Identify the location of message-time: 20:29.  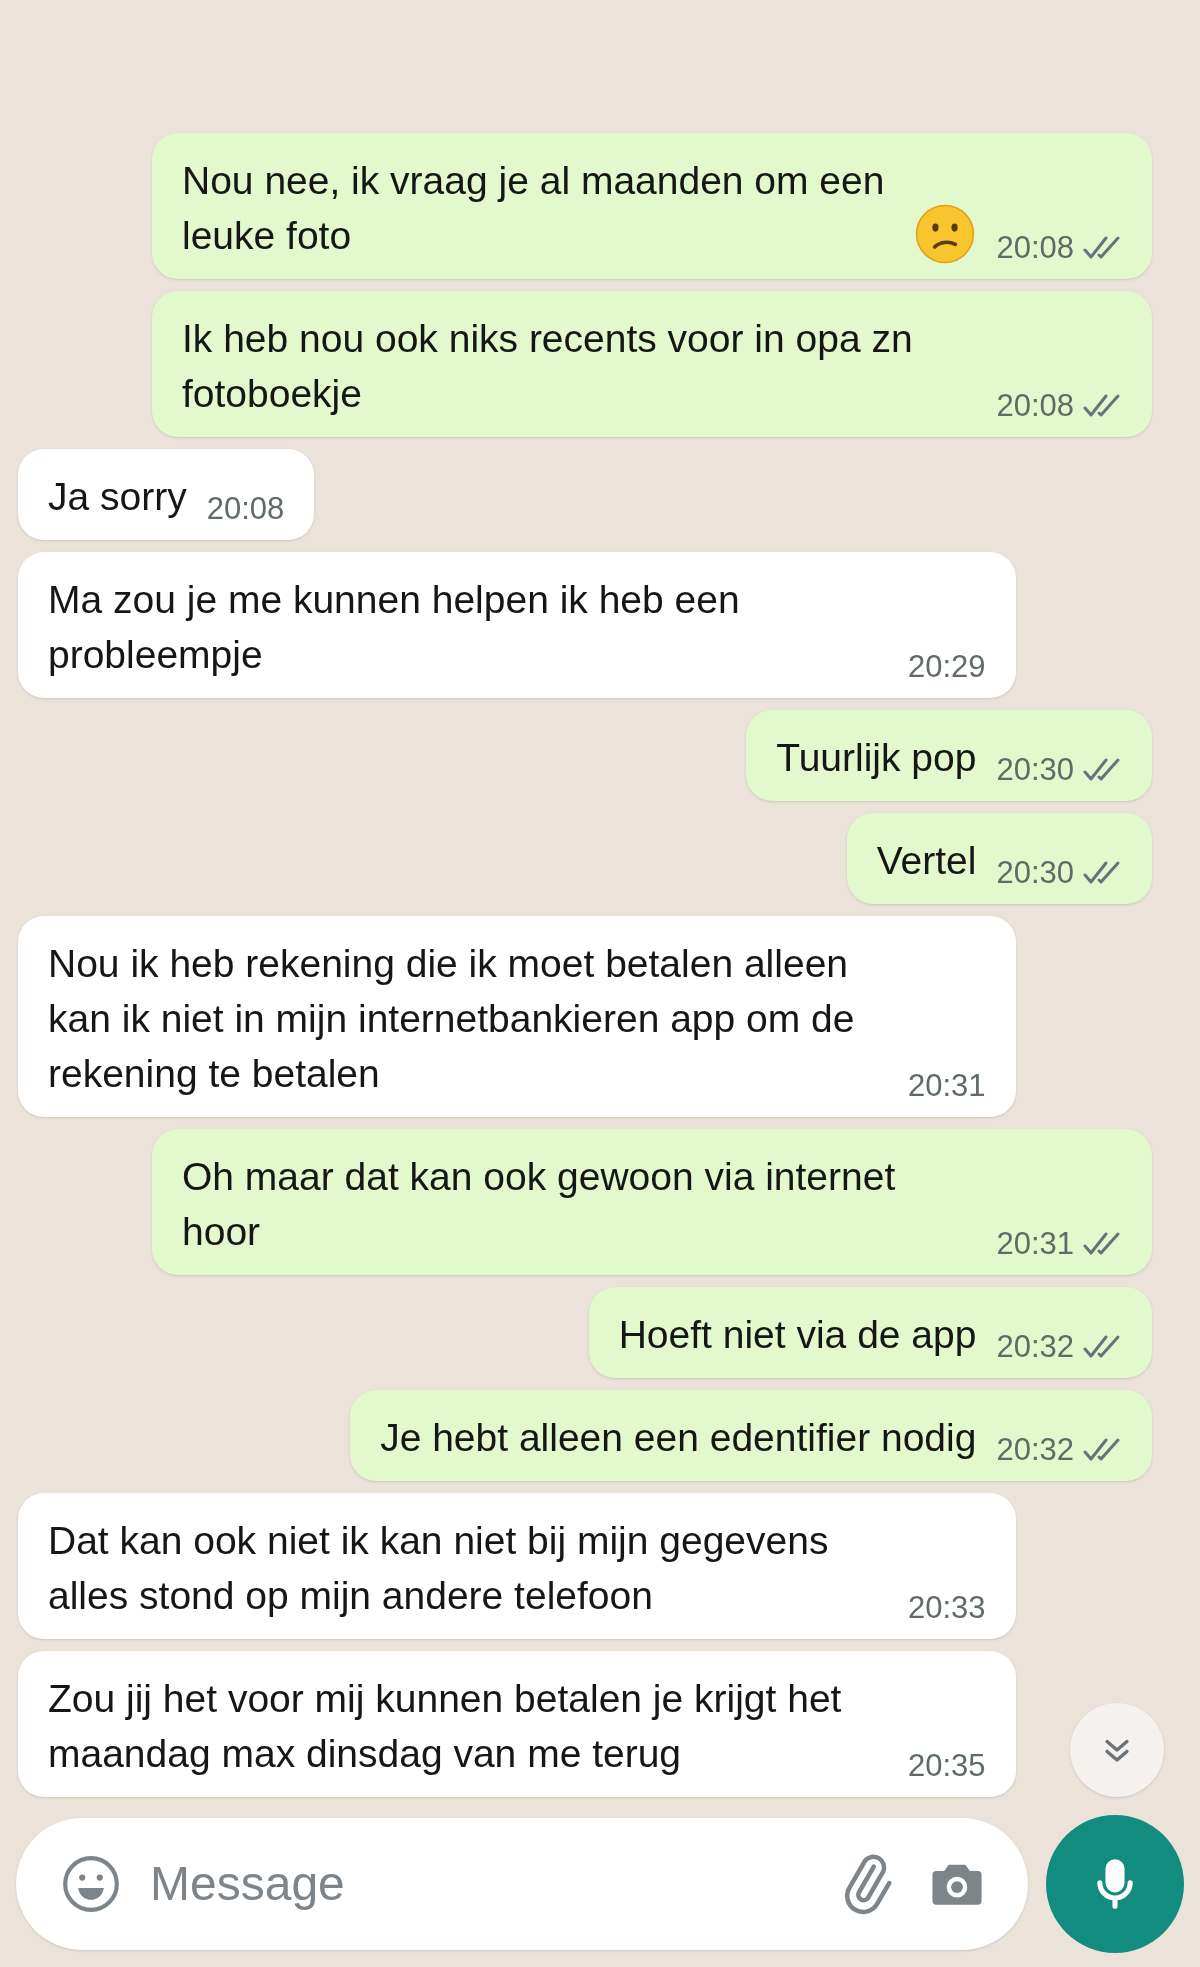
(947, 666).